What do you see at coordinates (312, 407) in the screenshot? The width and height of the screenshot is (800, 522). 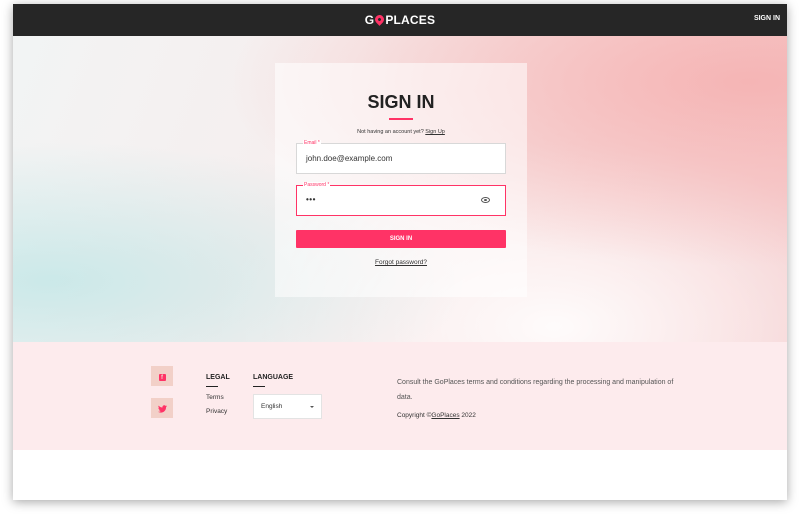 I see `chevron-down-icon` at bounding box center [312, 407].